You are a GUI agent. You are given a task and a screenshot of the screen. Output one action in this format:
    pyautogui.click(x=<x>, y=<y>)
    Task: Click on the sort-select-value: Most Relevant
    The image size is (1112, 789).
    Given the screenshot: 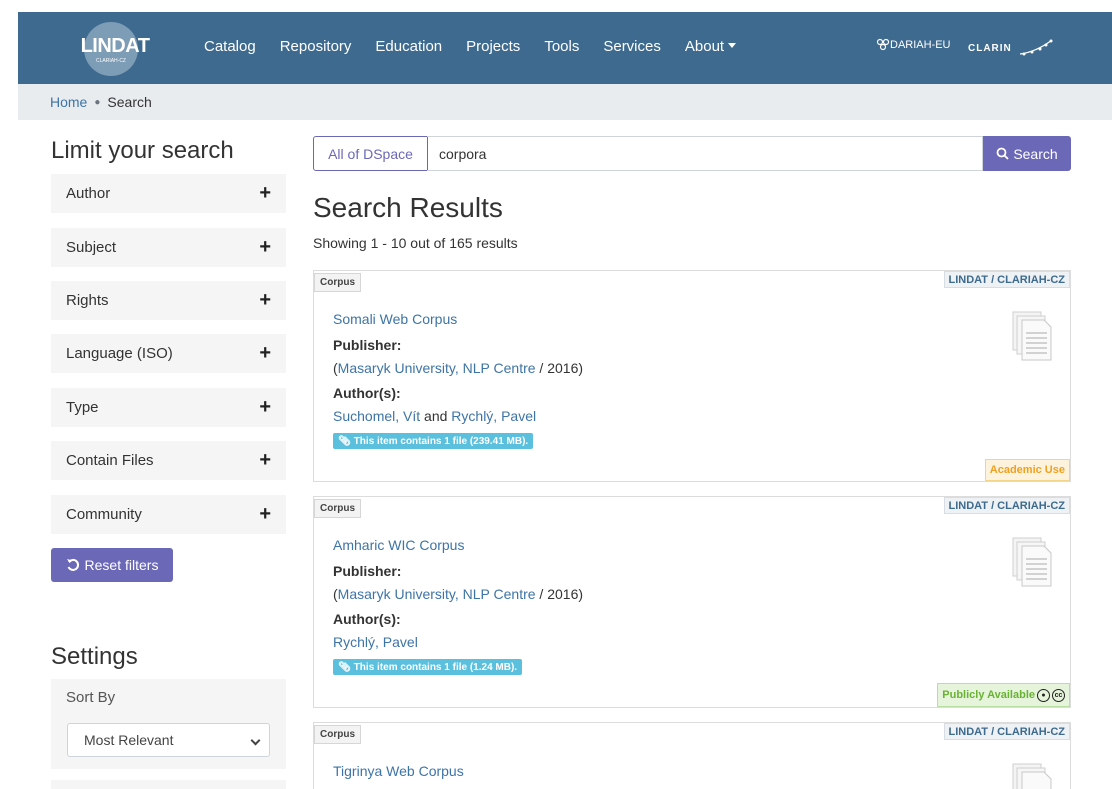 What is the action you would take?
    pyautogui.click(x=129, y=740)
    